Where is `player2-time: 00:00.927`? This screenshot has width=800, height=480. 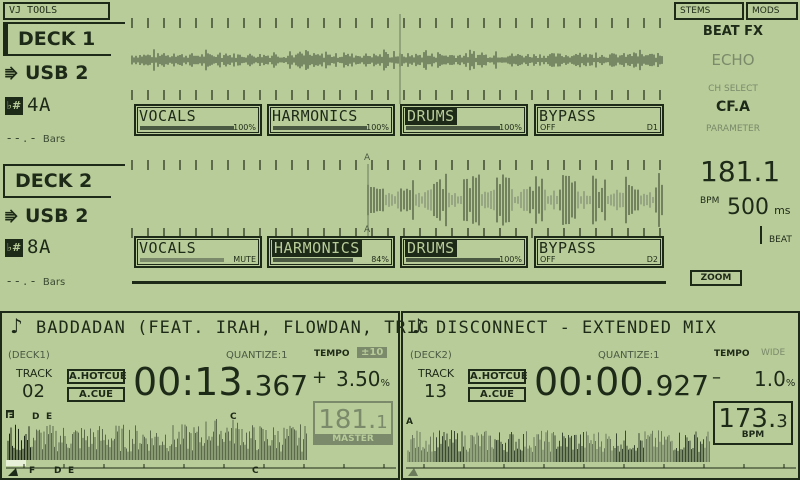
player2-time: 00:00.927 is located at coordinates (621, 382).